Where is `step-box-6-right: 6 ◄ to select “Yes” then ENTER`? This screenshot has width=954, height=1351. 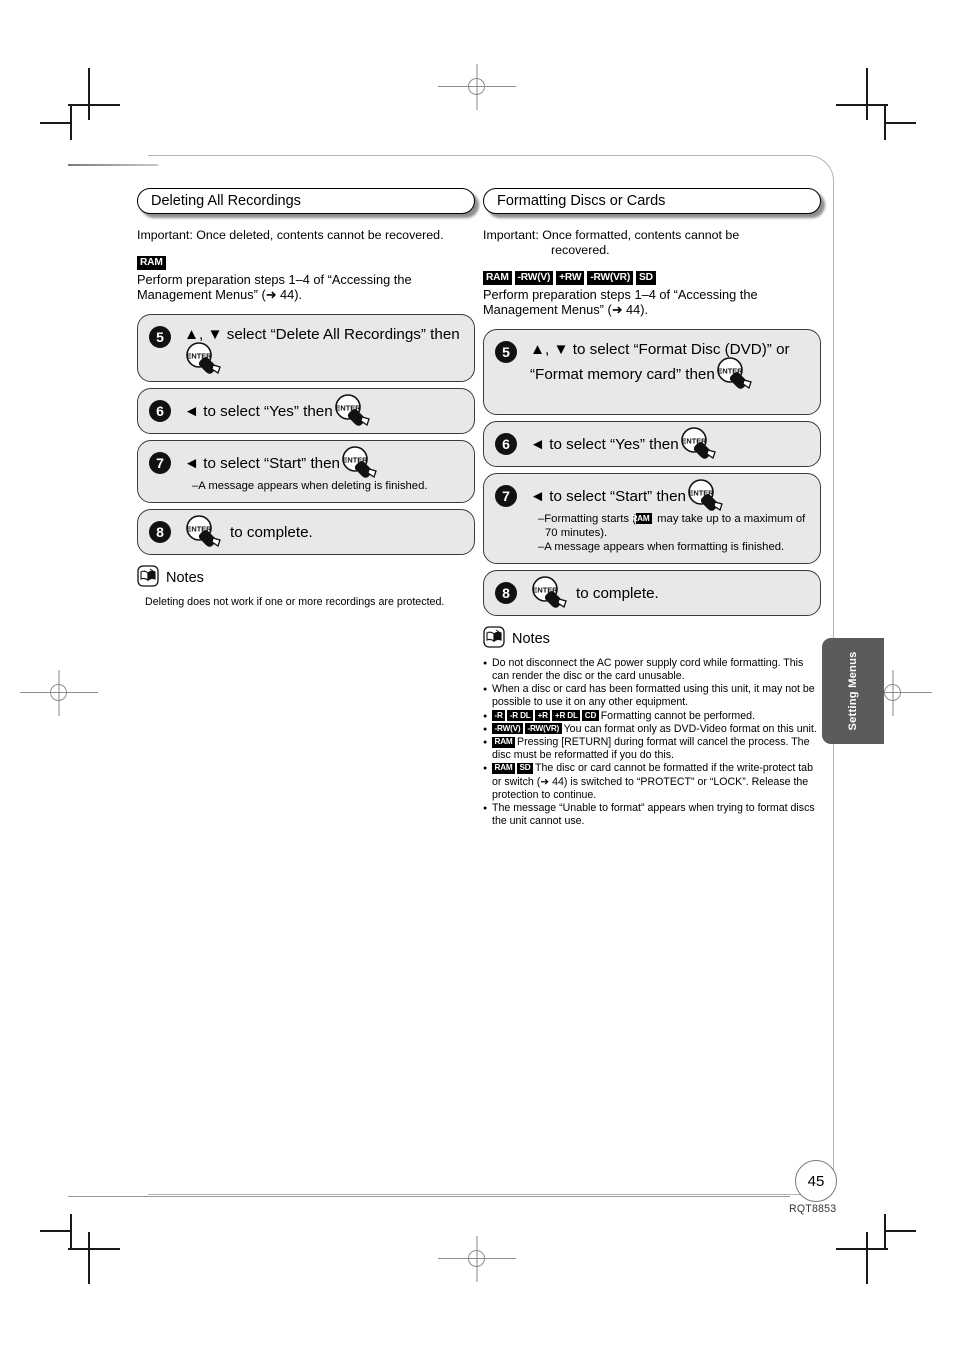 step-box-6-right: 6 ◄ to select “Yes” then ENTER is located at coordinates (652, 443).